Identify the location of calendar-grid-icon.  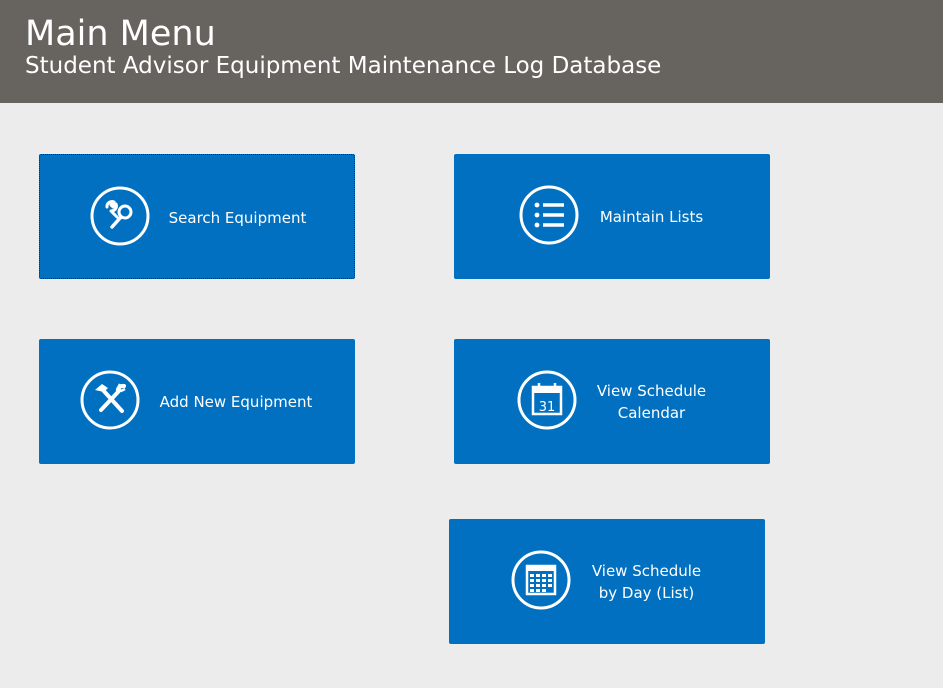
(541, 580).